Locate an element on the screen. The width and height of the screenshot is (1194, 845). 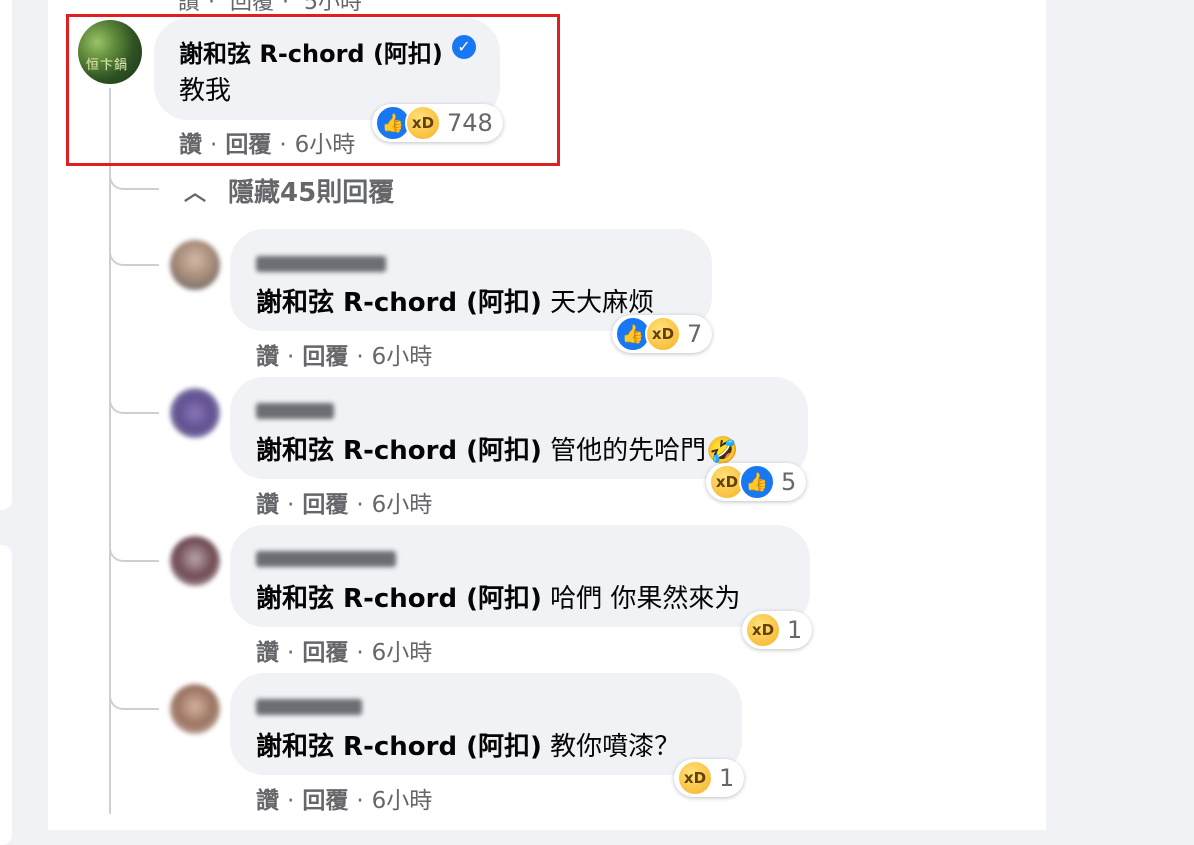
comment-body: 管他的先哈門🤣 is located at coordinates (640, 451).